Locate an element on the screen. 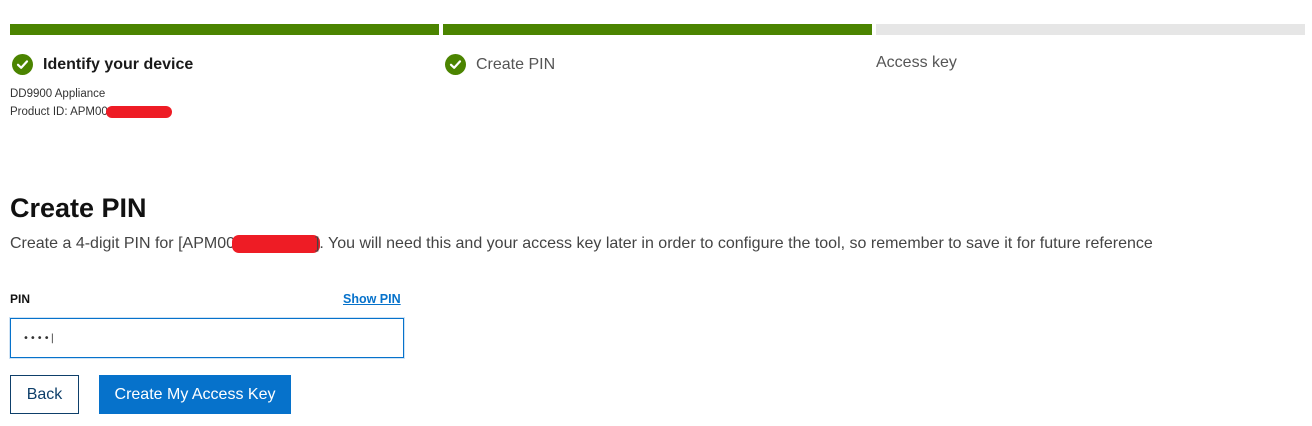 The image size is (1312, 426). show-pin-link: Show PIN is located at coordinates (372, 299).